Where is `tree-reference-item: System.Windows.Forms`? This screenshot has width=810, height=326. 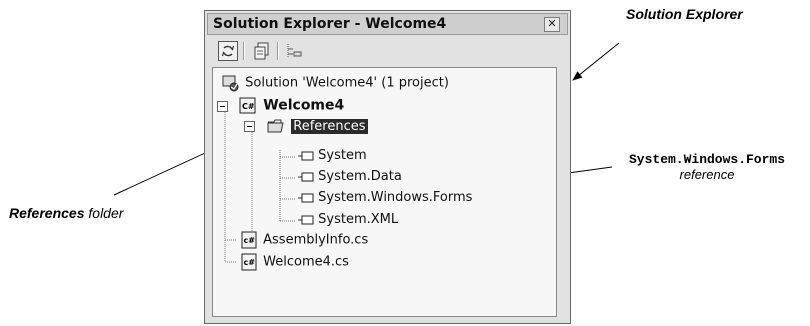 tree-reference-item: System.Windows.Forms is located at coordinates (385, 198).